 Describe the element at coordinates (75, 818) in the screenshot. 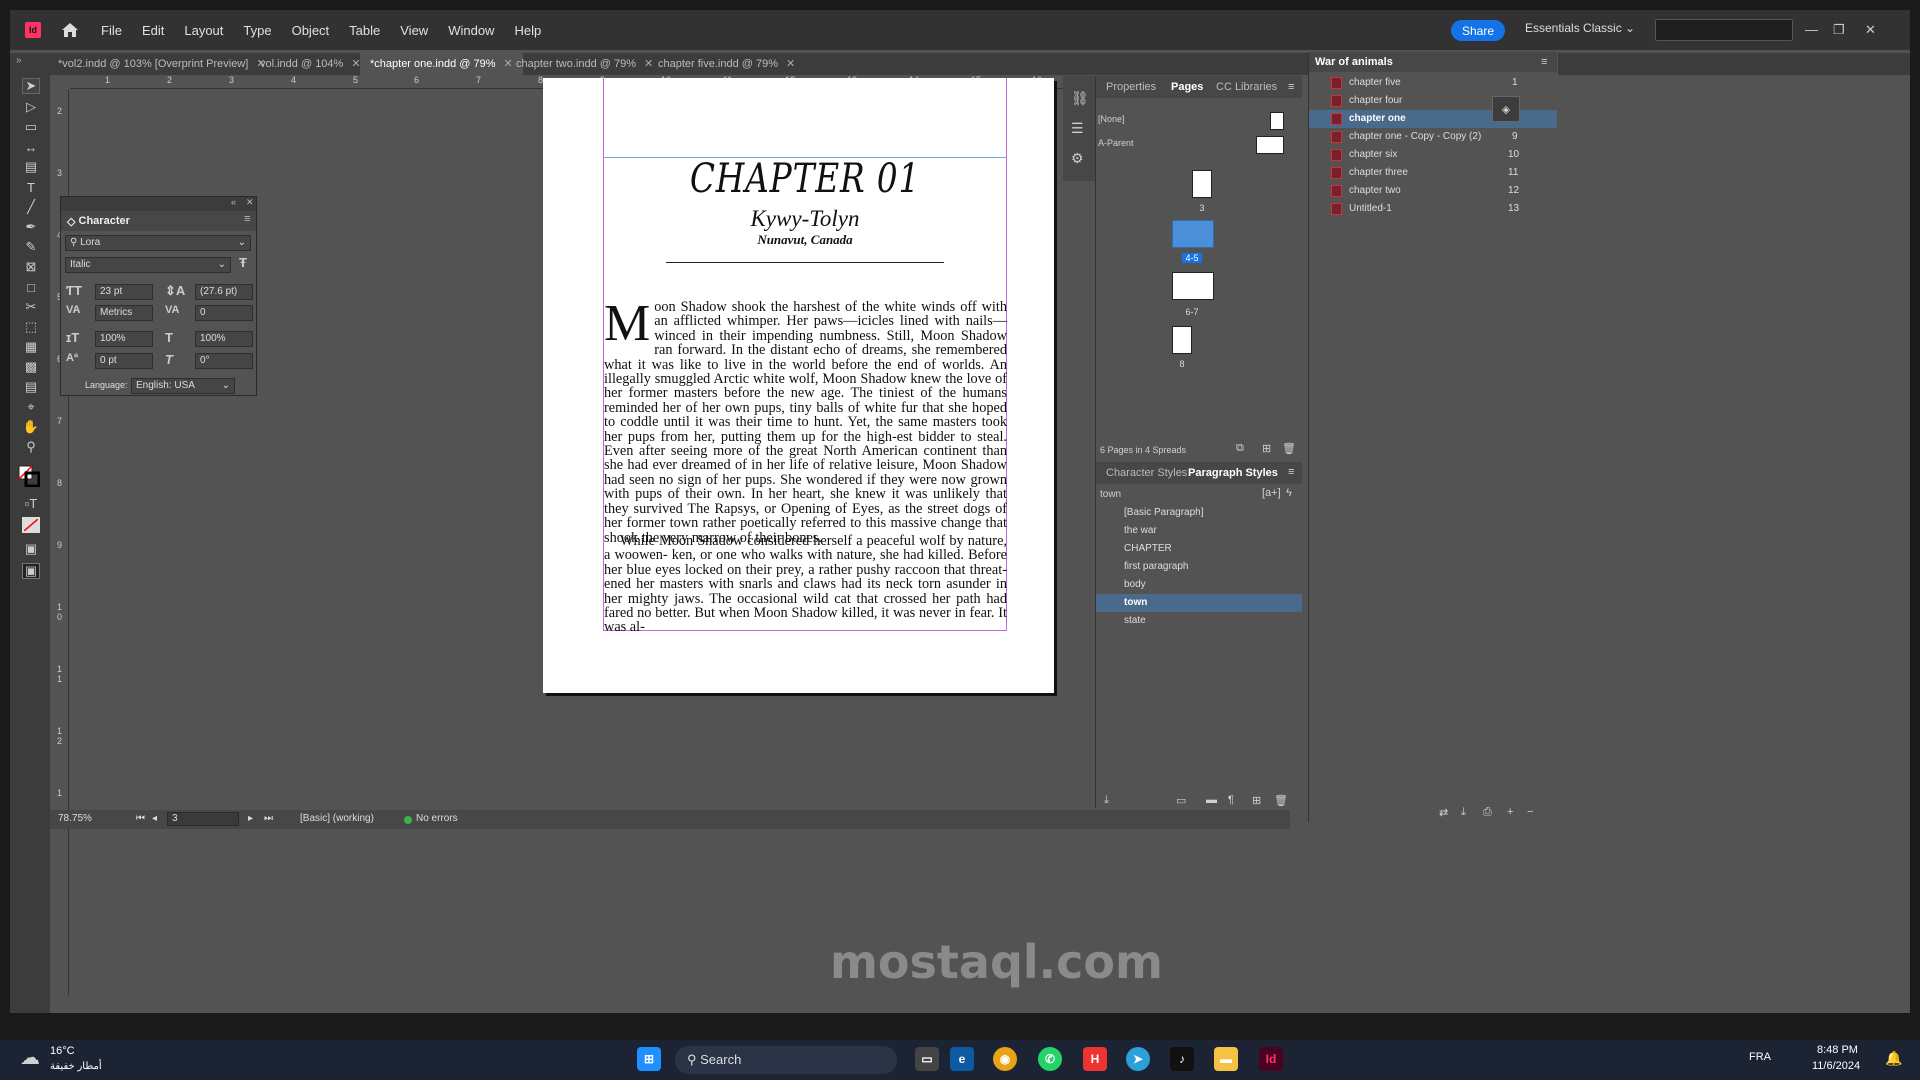

I see `zoom-level: 78.75%` at that location.